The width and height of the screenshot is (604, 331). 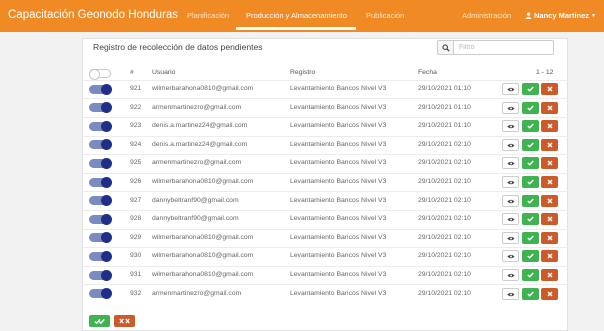 I want to click on nav-link-publicacion: Publicación, so click(x=385, y=15).